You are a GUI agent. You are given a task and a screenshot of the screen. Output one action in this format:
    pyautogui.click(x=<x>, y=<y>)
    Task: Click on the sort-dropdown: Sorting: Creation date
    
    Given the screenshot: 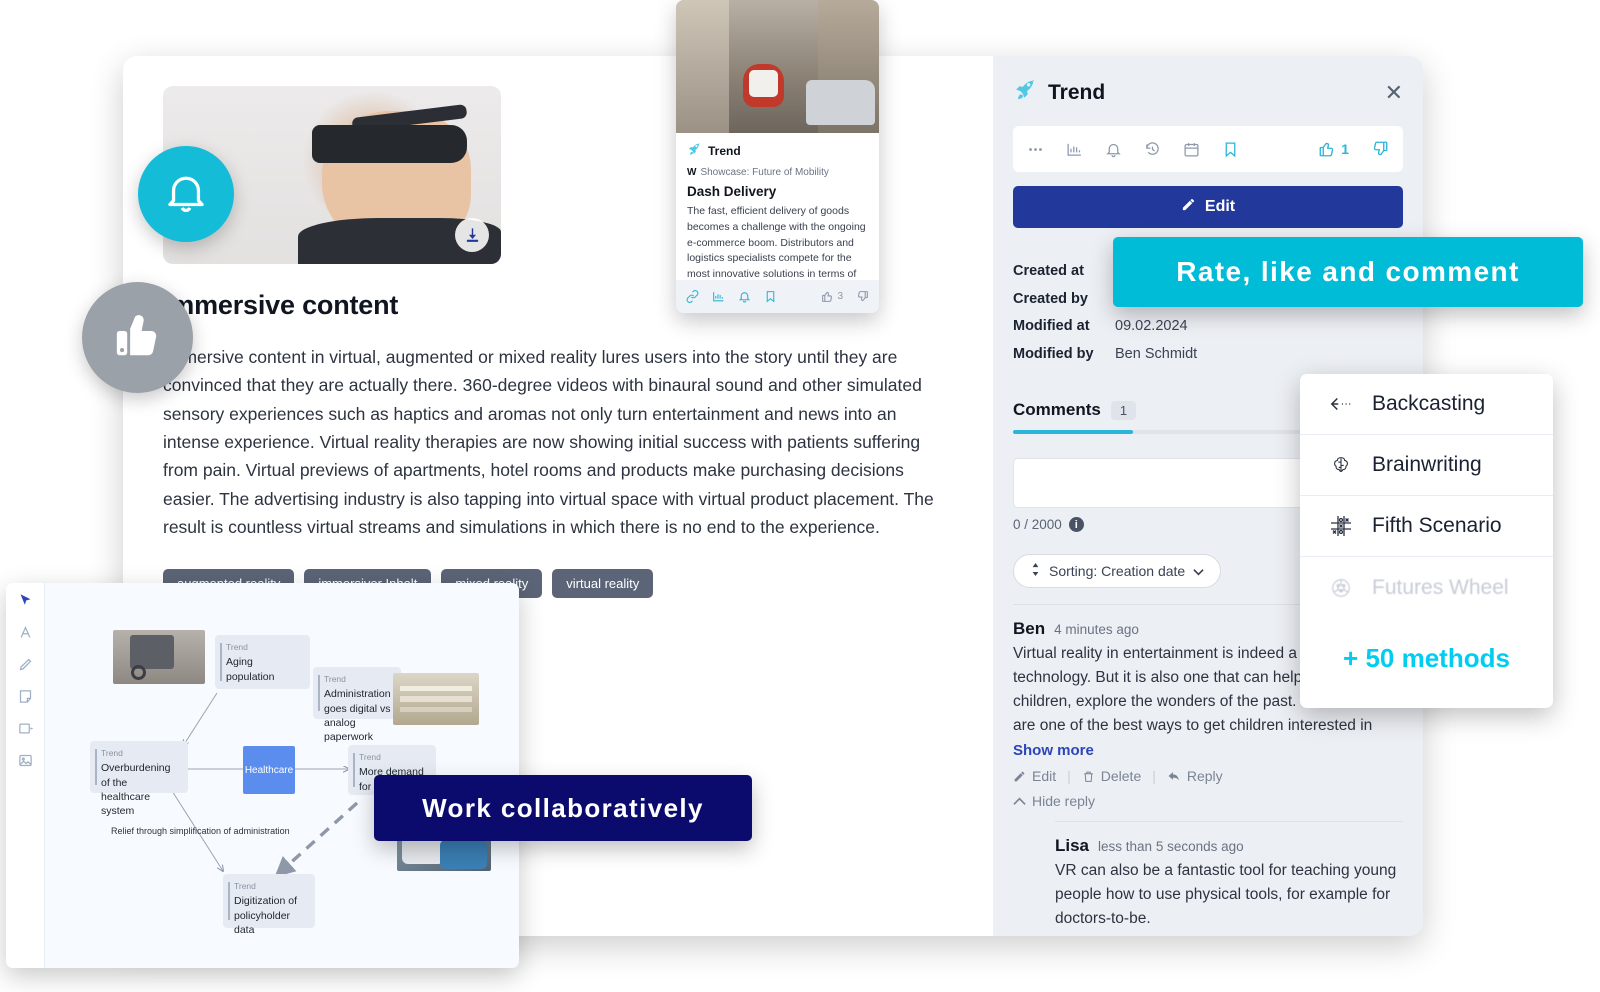 What is the action you would take?
    pyautogui.click(x=1117, y=571)
    